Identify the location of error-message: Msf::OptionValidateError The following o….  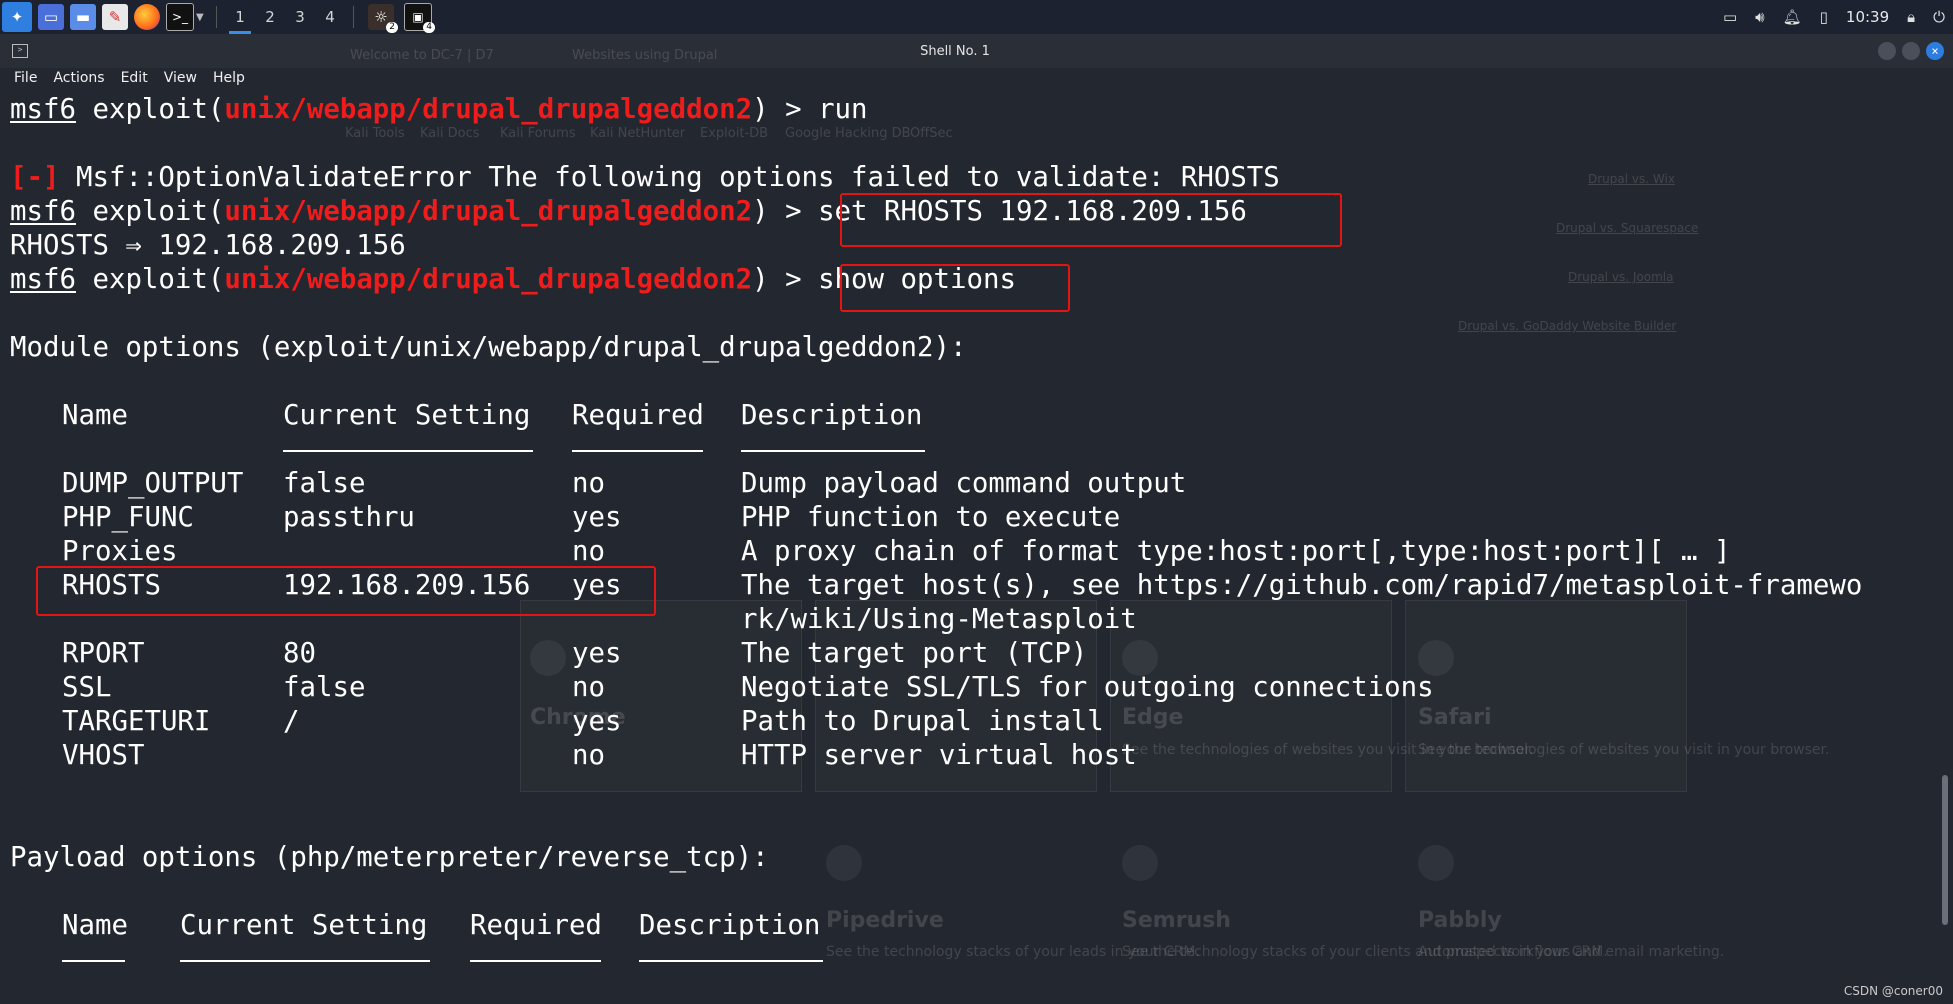
(669, 177).